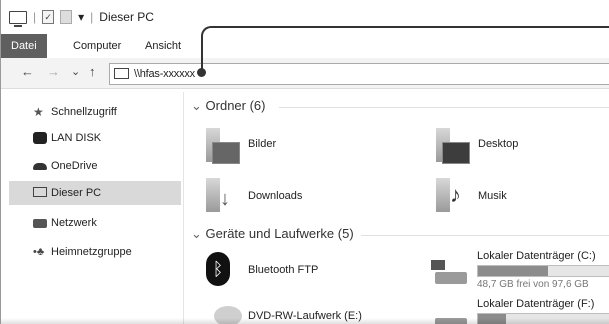 The width and height of the screenshot is (609, 324). What do you see at coordinates (76, 193) in the screenshot?
I see `sidebar-item-label: Dieser PC` at bounding box center [76, 193].